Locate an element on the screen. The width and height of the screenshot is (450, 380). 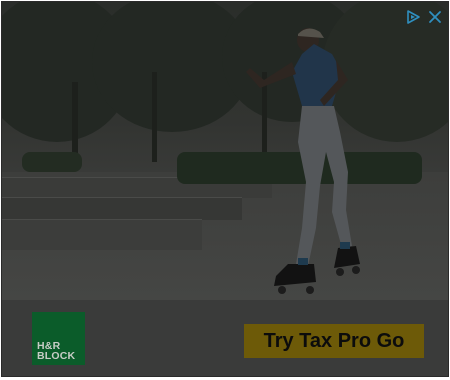
logo-line-2: BLOCK is located at coordinates (56, 356).